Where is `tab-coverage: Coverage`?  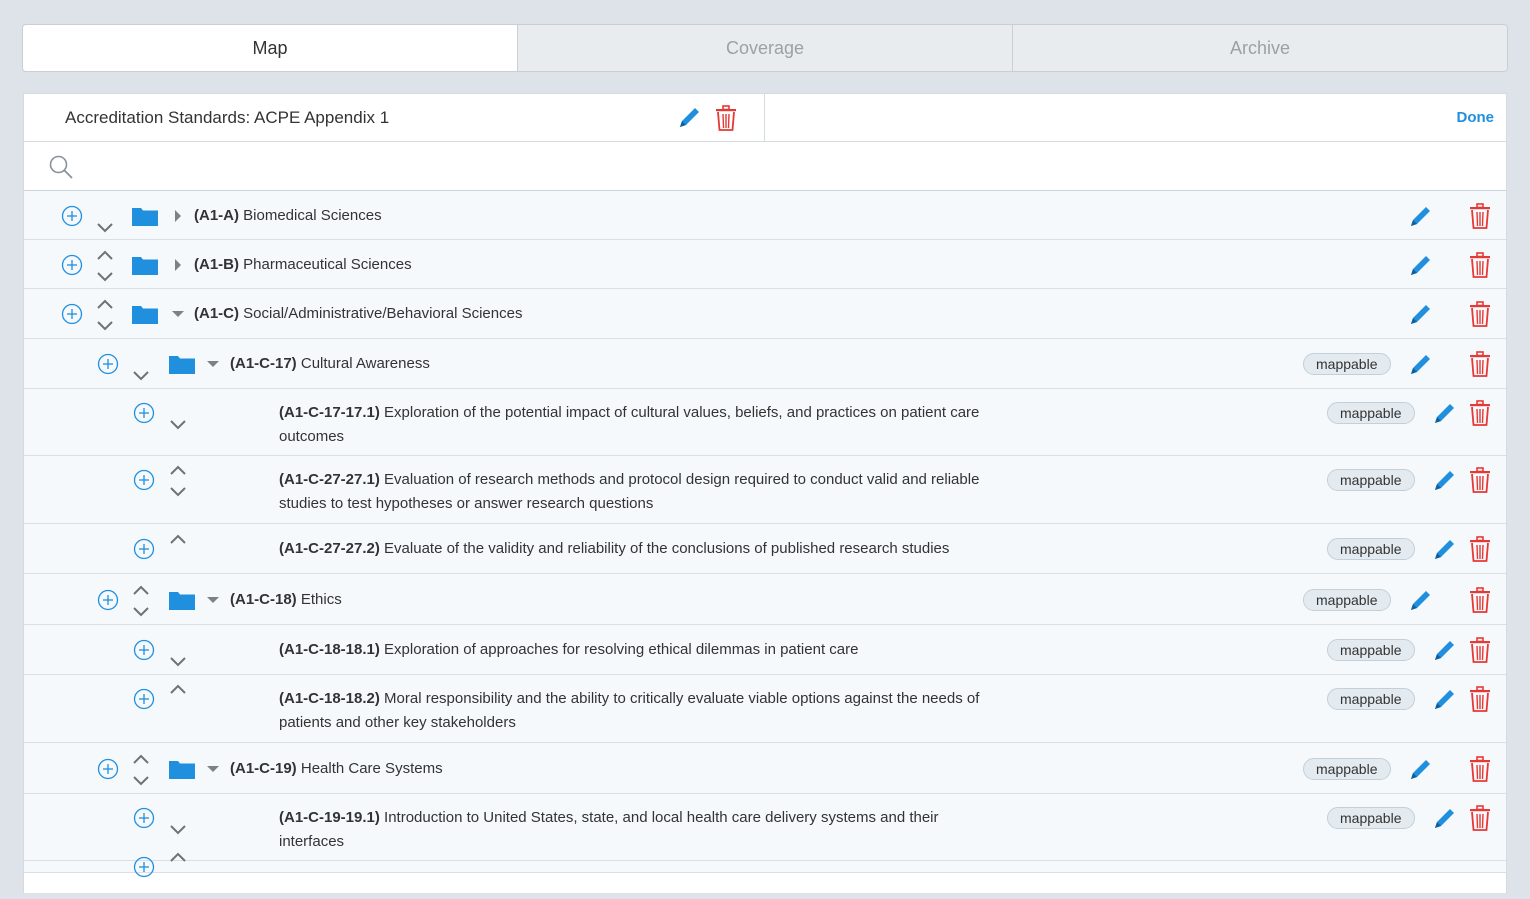
tab-coverage: Coverage is located at coordinates (764, 48).